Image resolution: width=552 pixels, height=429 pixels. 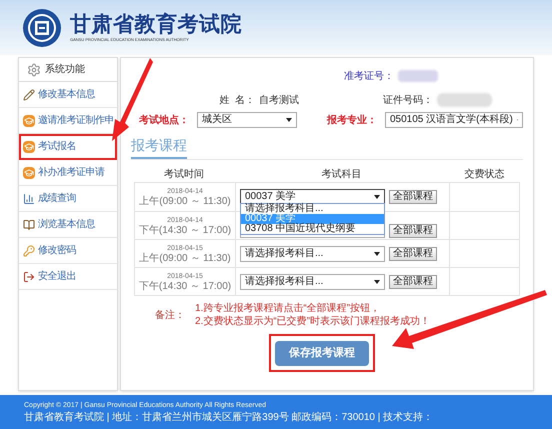 I want to click on major-select: 050105 汉语言文学(本科段), so click(x=454, y=120).